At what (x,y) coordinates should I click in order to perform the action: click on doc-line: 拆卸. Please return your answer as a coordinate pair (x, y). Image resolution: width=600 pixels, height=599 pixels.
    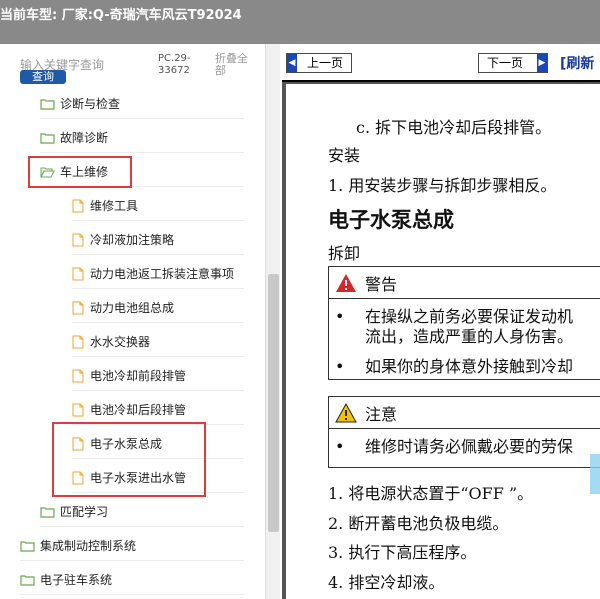
    Looking at the image, I should click on (344, 253).